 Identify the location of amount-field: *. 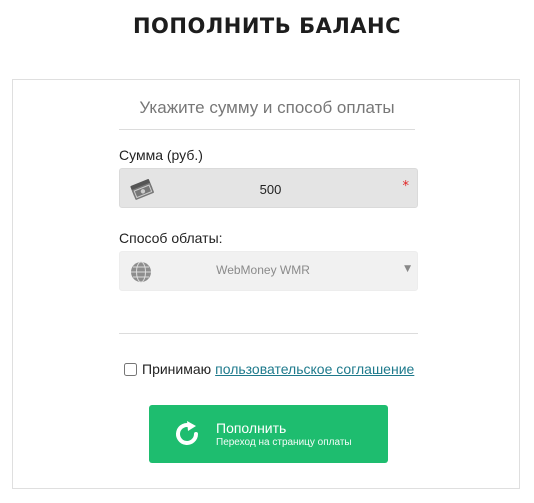
(270, 188).